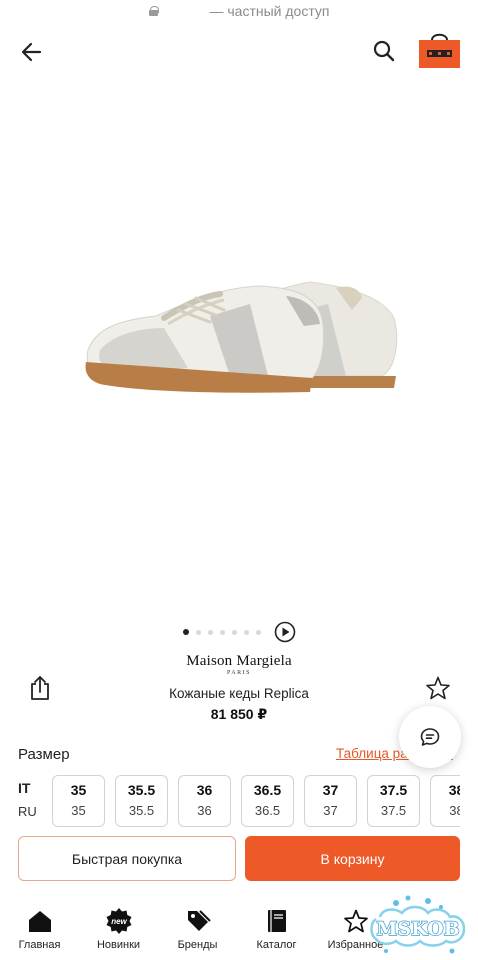 This screenshot has height=960, width=478. I want to click on tab-home: Главная, so click(39, 930).